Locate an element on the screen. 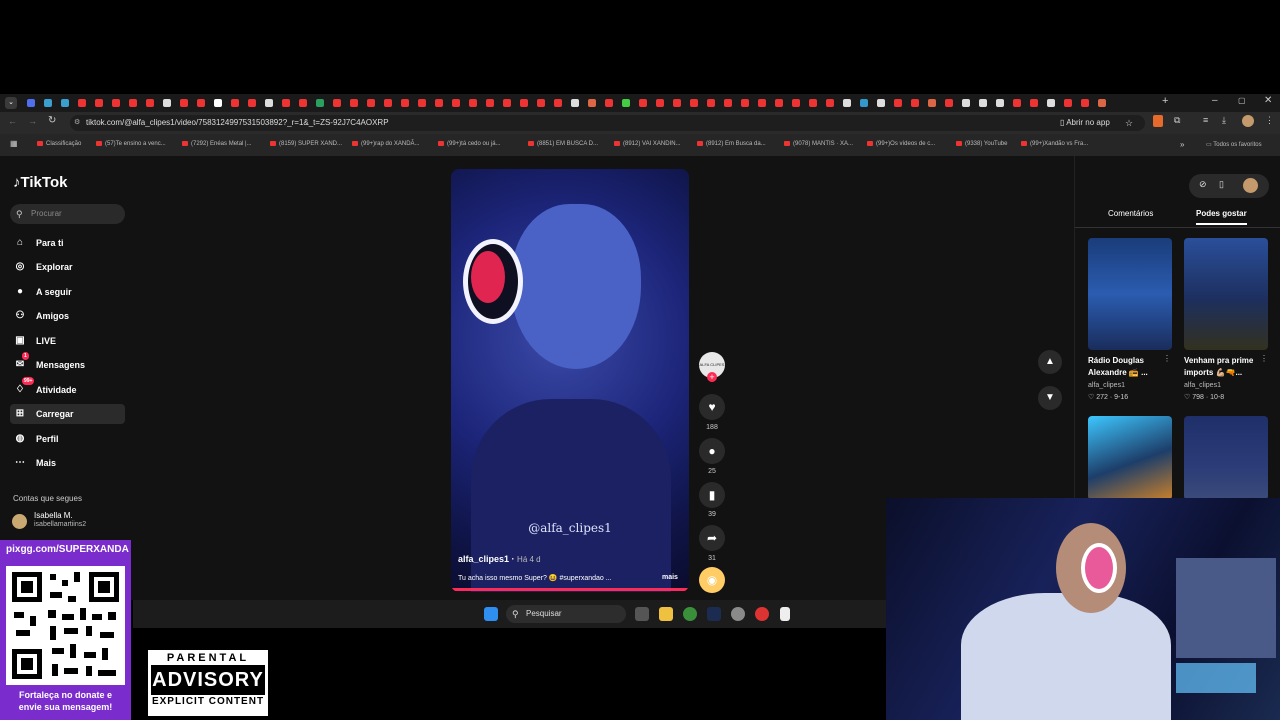  following-username: isabellamartiins2 is located at coordinates (60, 524).